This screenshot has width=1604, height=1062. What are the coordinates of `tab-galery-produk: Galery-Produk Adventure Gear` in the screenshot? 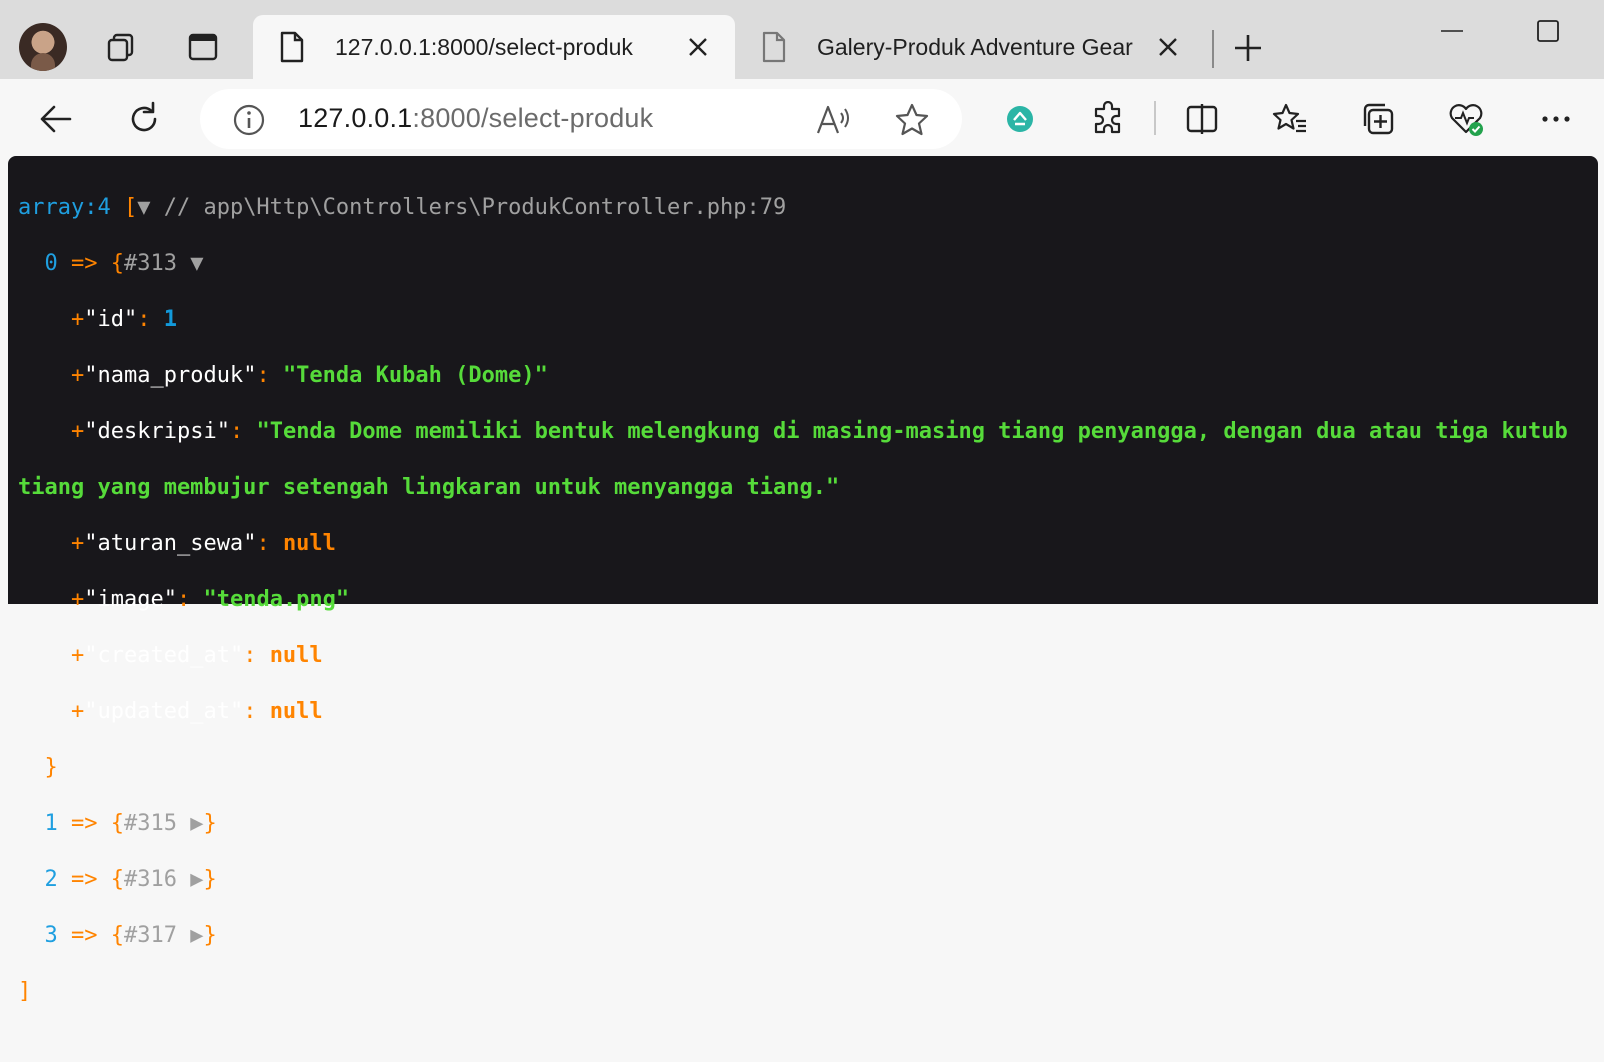 It's located at (970, 47).